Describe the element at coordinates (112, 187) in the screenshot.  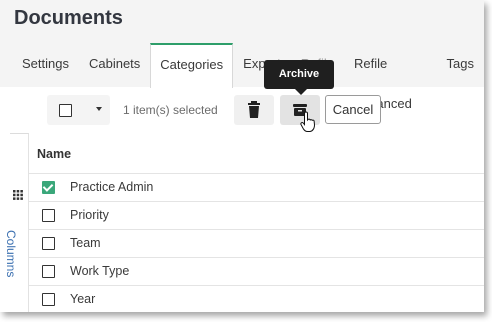
I see `row-label: Practice Admin` at that location.